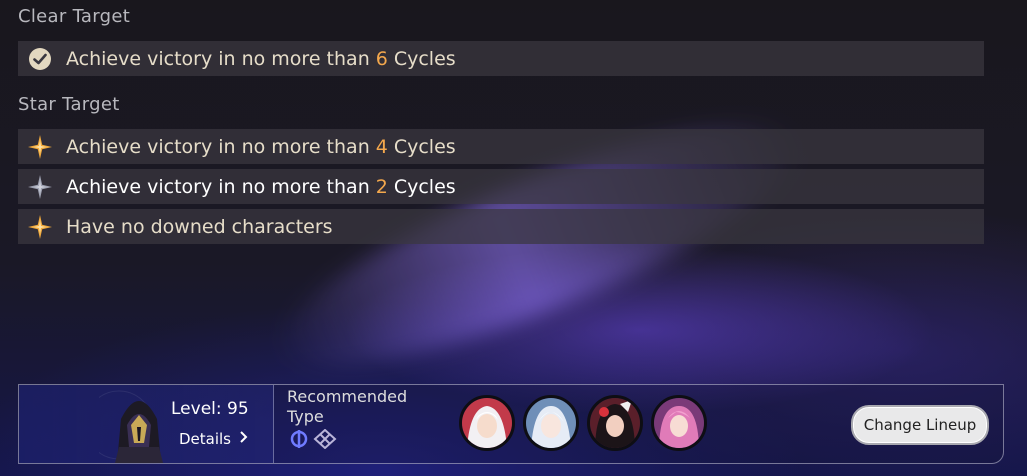  I want to click on details-label: Details, so click(205, 439).